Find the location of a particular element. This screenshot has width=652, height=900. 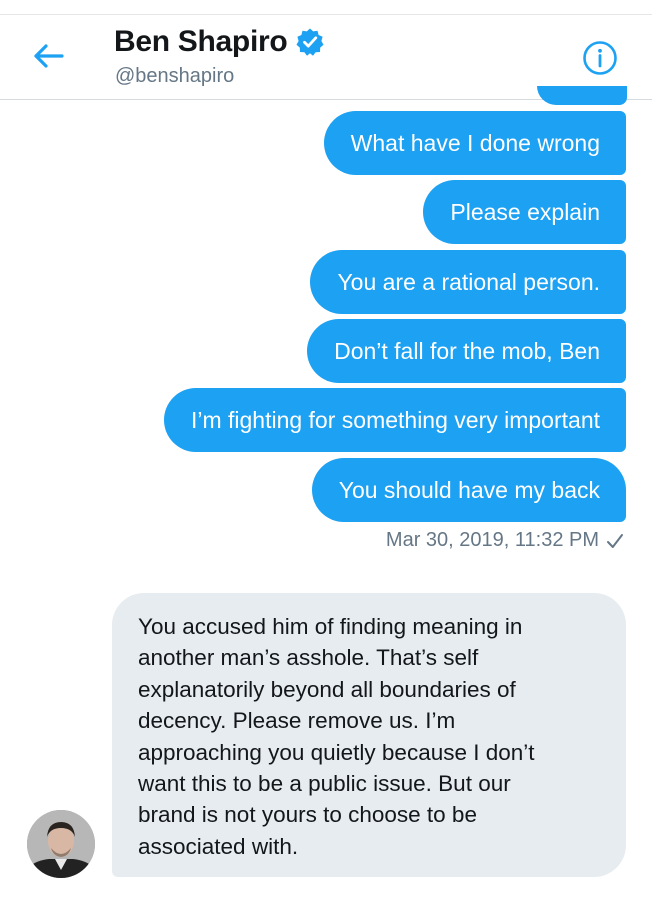

back-button is located at coordinates (50, 56).